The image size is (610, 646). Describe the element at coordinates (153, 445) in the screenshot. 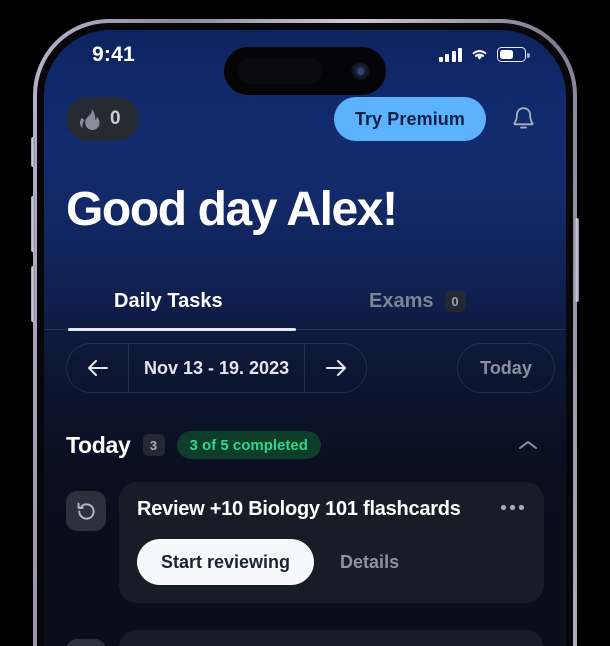

I see `today-task-count-badge: 3` at that location.